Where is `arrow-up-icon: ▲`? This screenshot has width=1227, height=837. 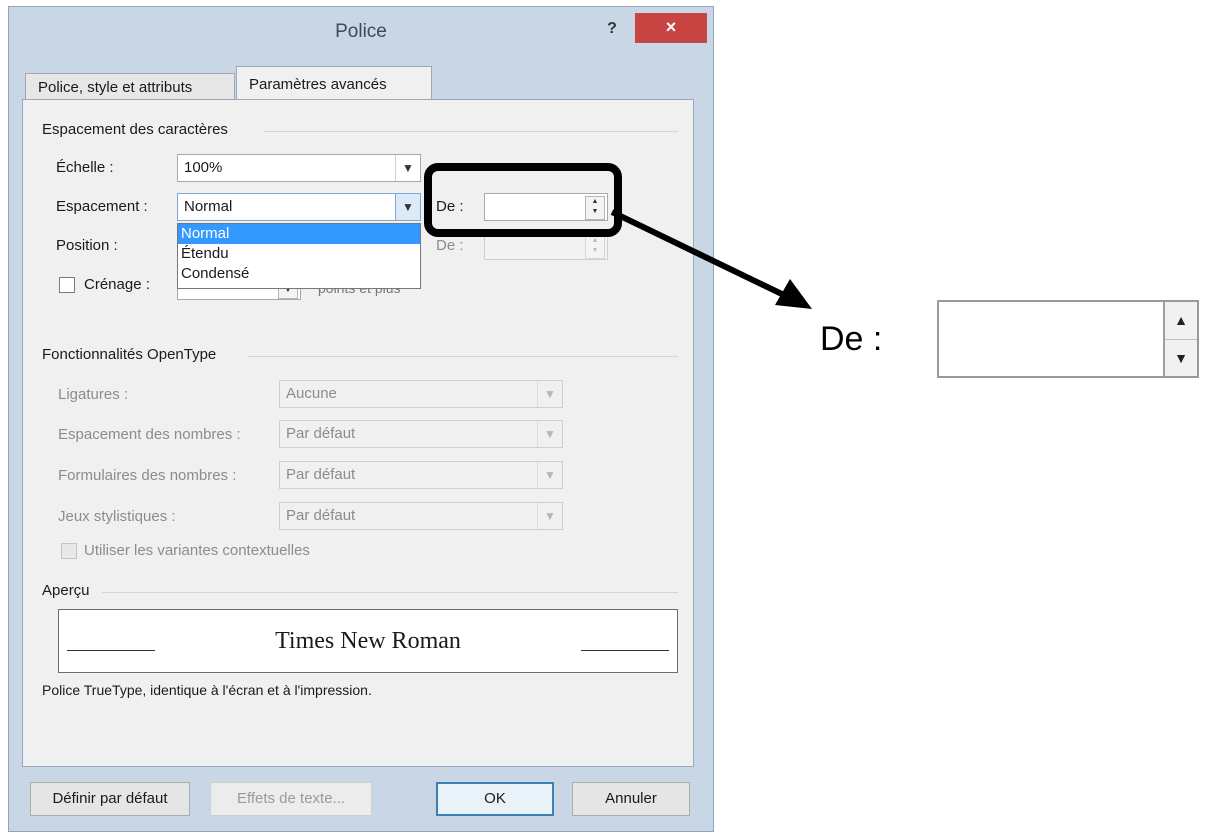 arrow-up-icon: ▲ is located at coordinates (1181, 321).